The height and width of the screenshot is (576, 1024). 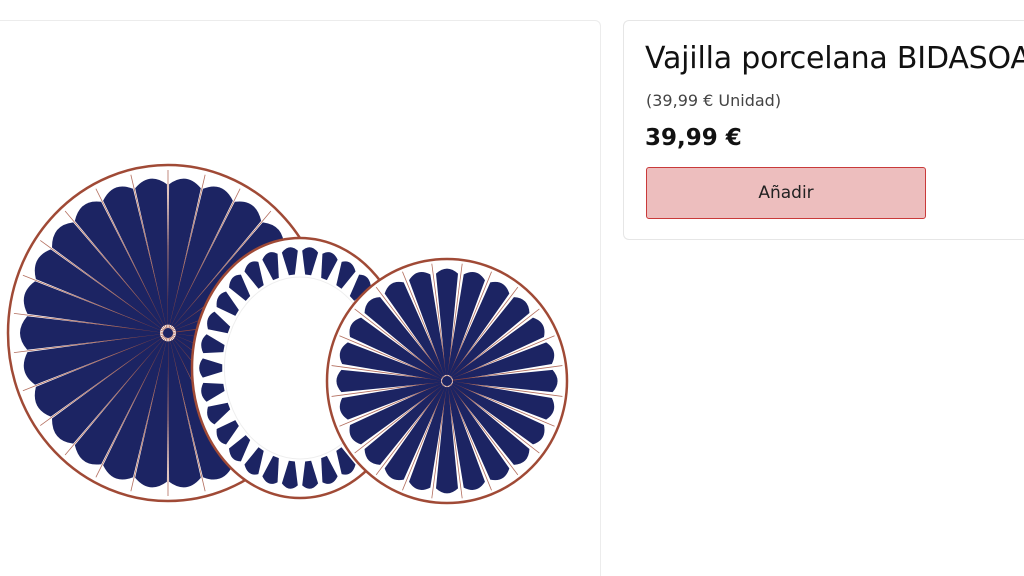 What do you see at coordinates (834, 58) in the screenshot?
I see `product-title: Vajilla porcelana BIDASOA` at bounding box center [834, 58].